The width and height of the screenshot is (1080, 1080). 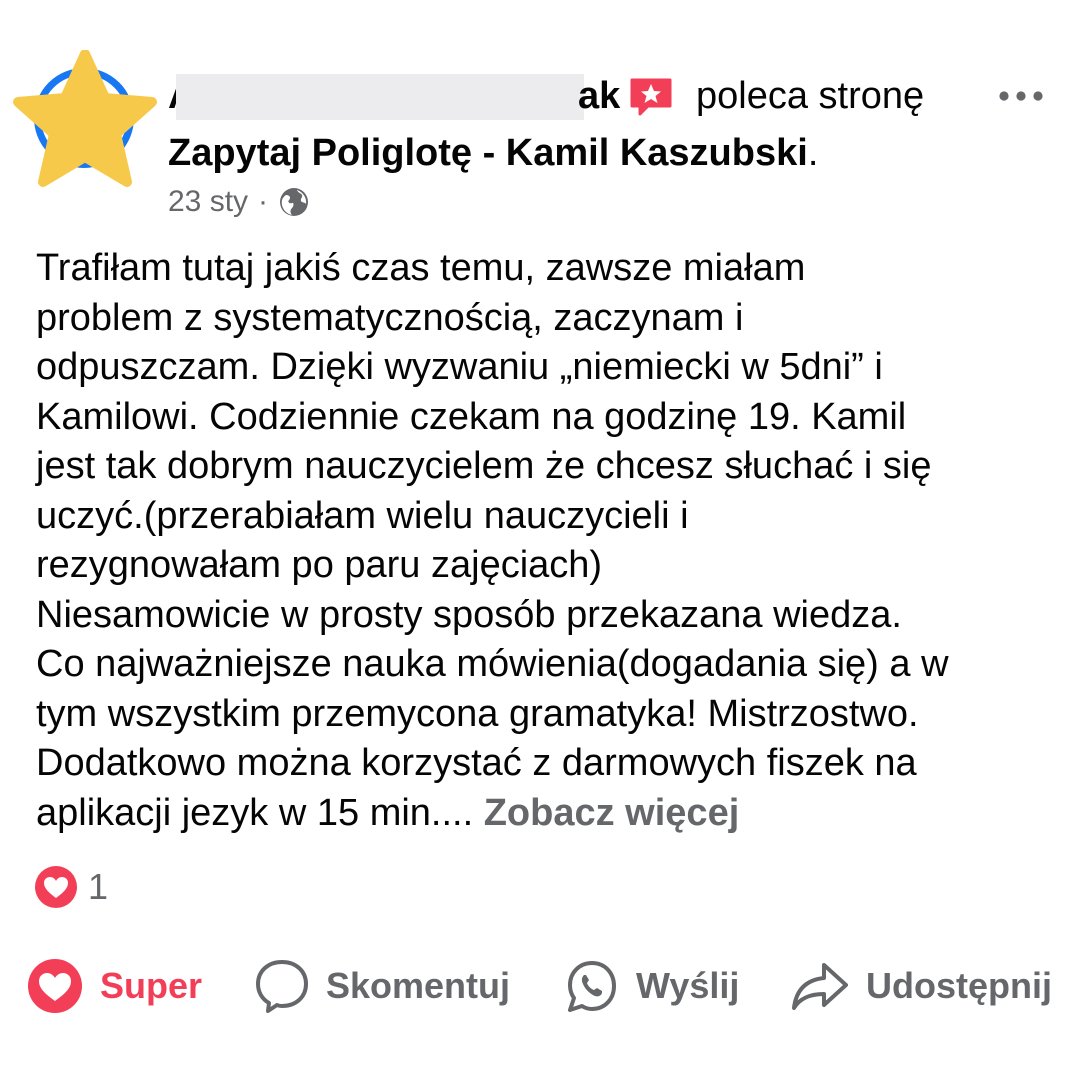 I want to click on reaction-count: 1, so click(x=98, y=886).